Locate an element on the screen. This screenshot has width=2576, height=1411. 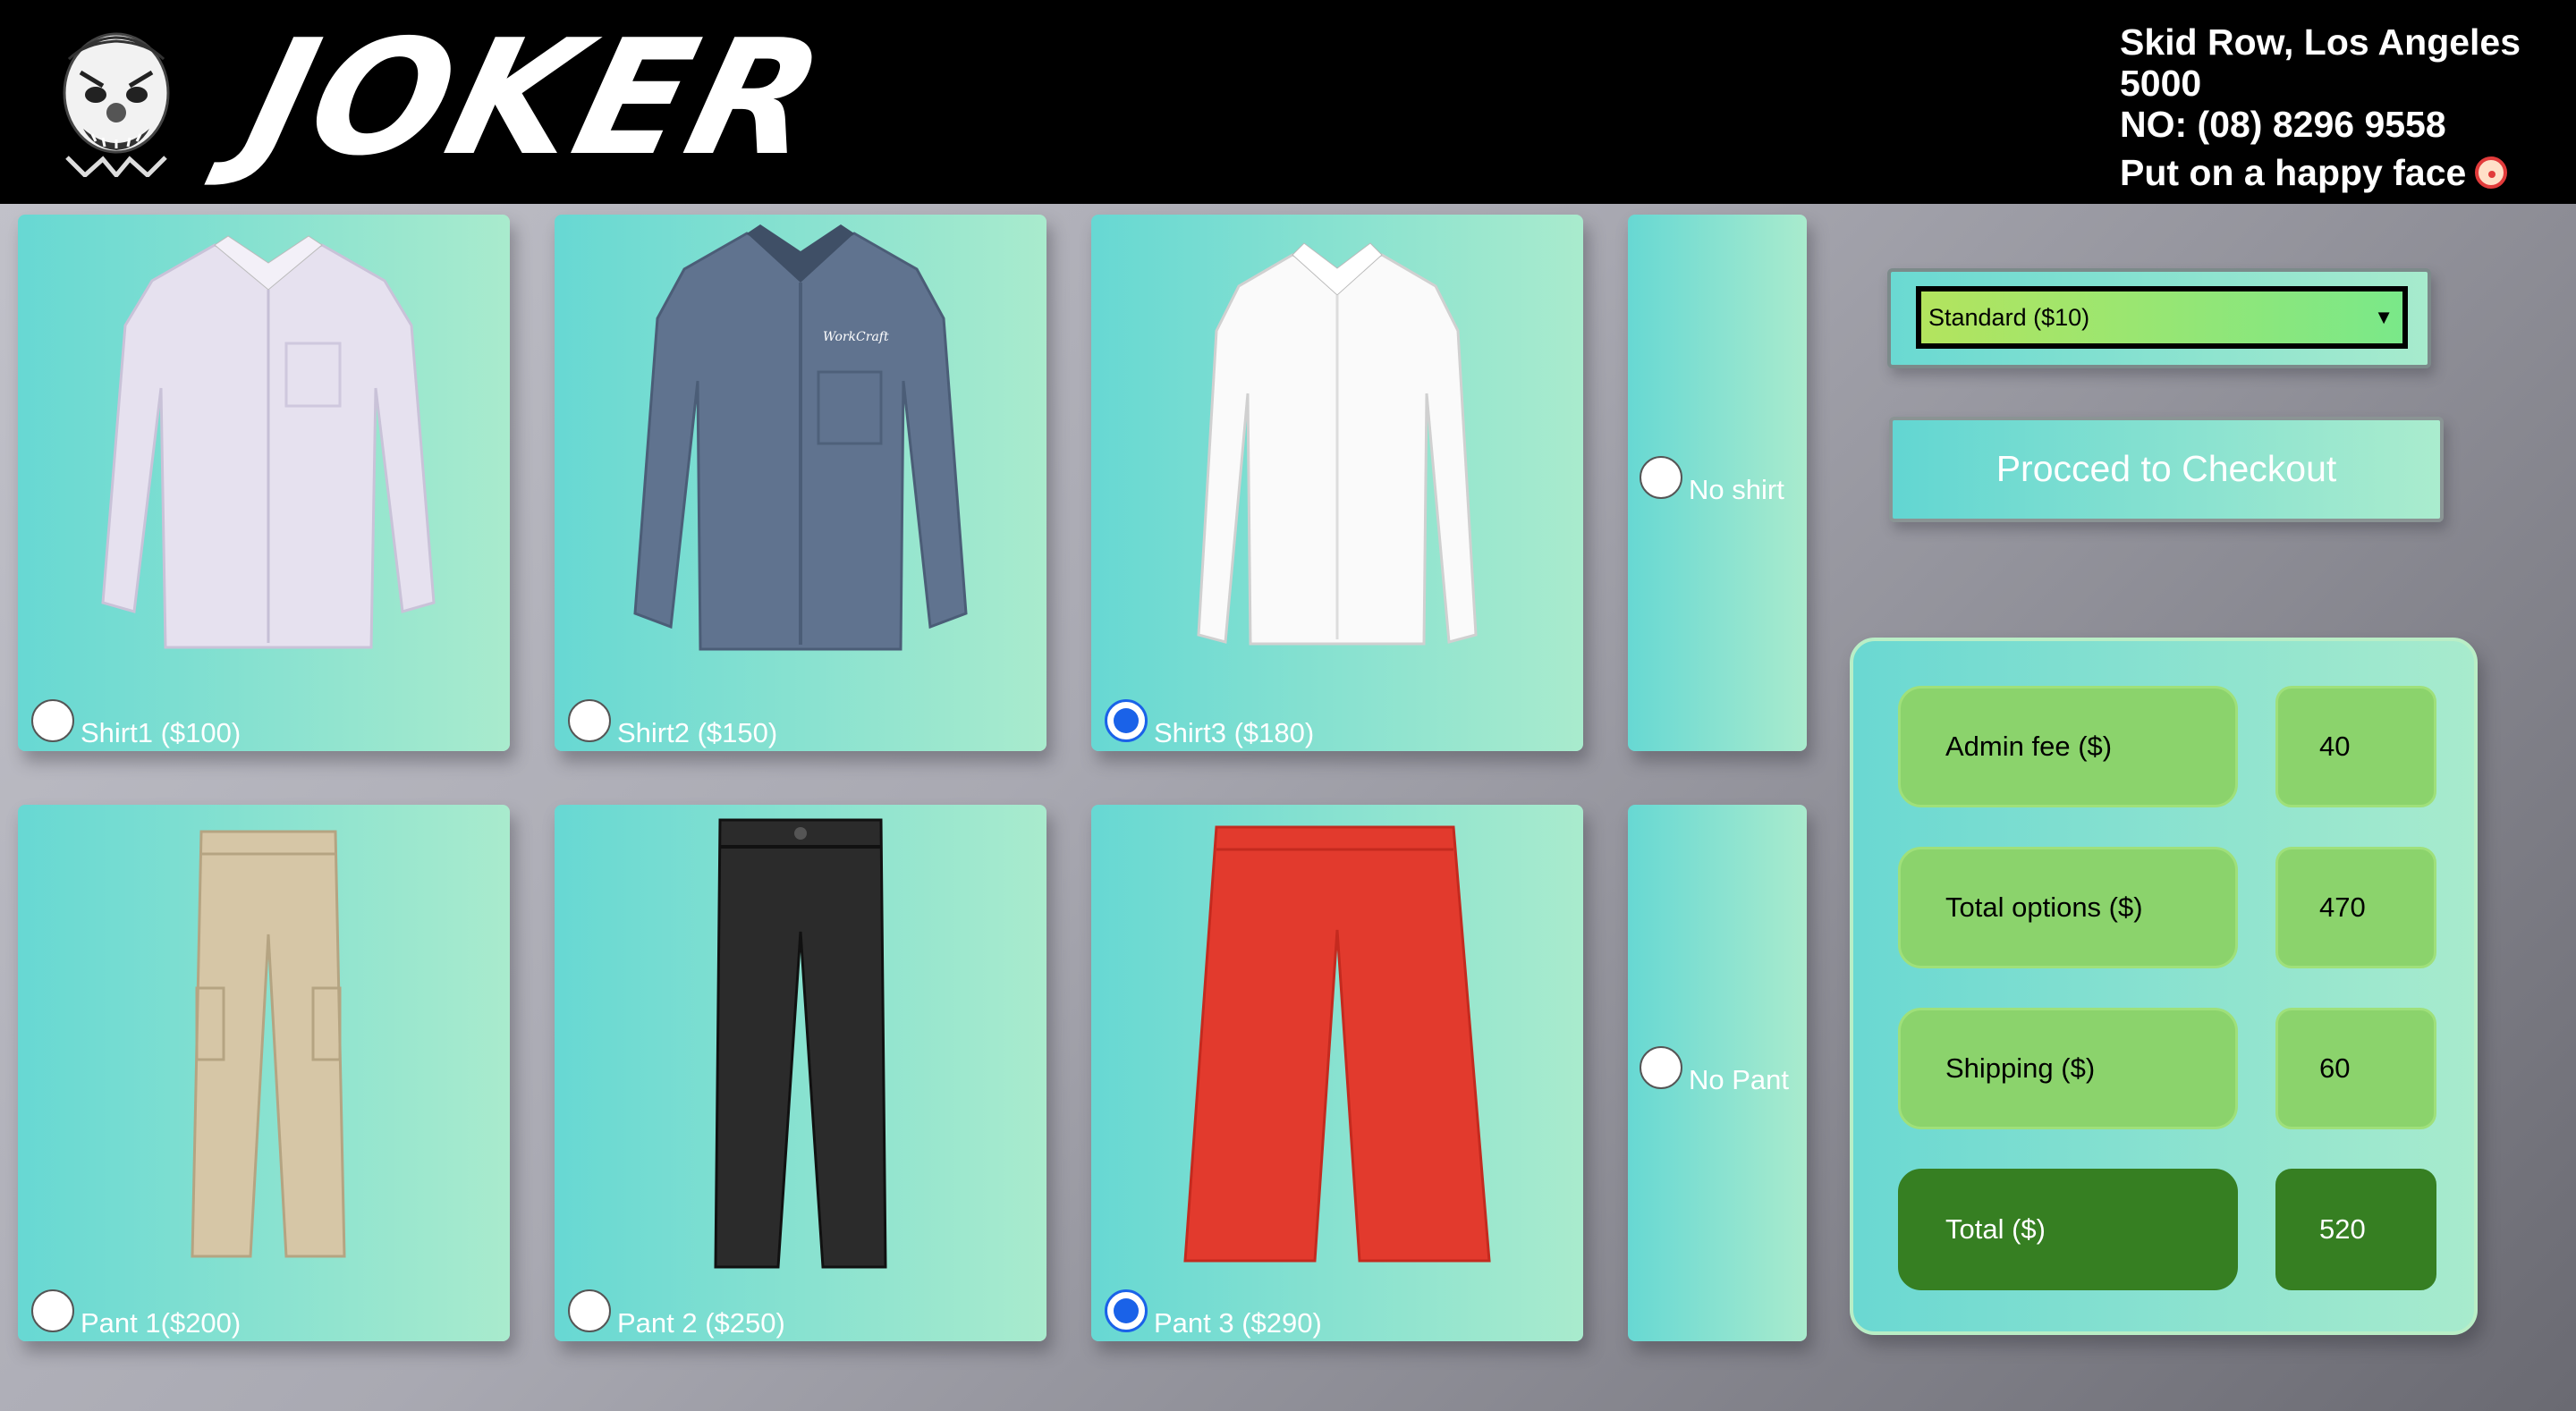
clown-logo-icon is located at coordinates (116, 105).